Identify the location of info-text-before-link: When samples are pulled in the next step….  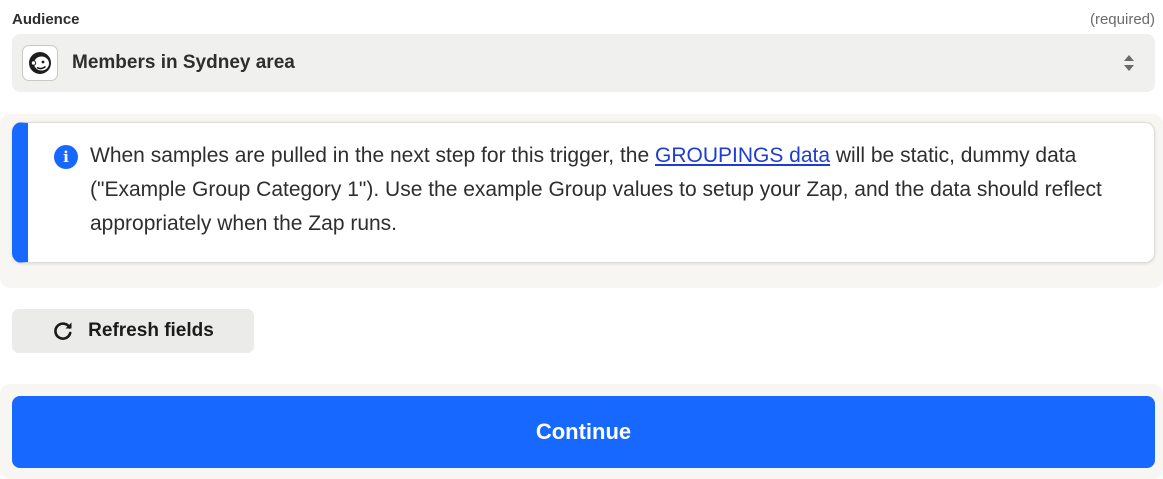
(372, 155).